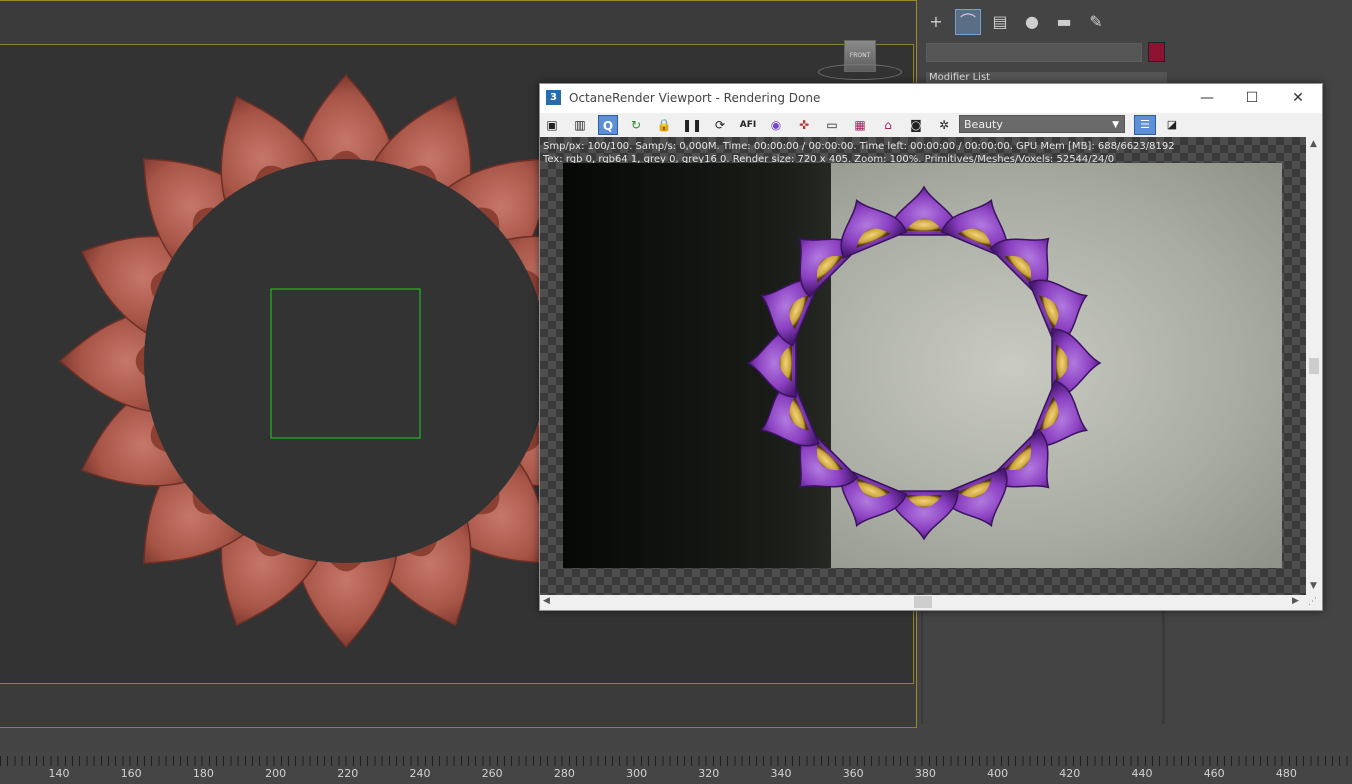 The image size is (1352, 784). What do you see at coordinates (458, 0) in the screenshot?
I see `viewport-border` at bounding box center [458, 0].